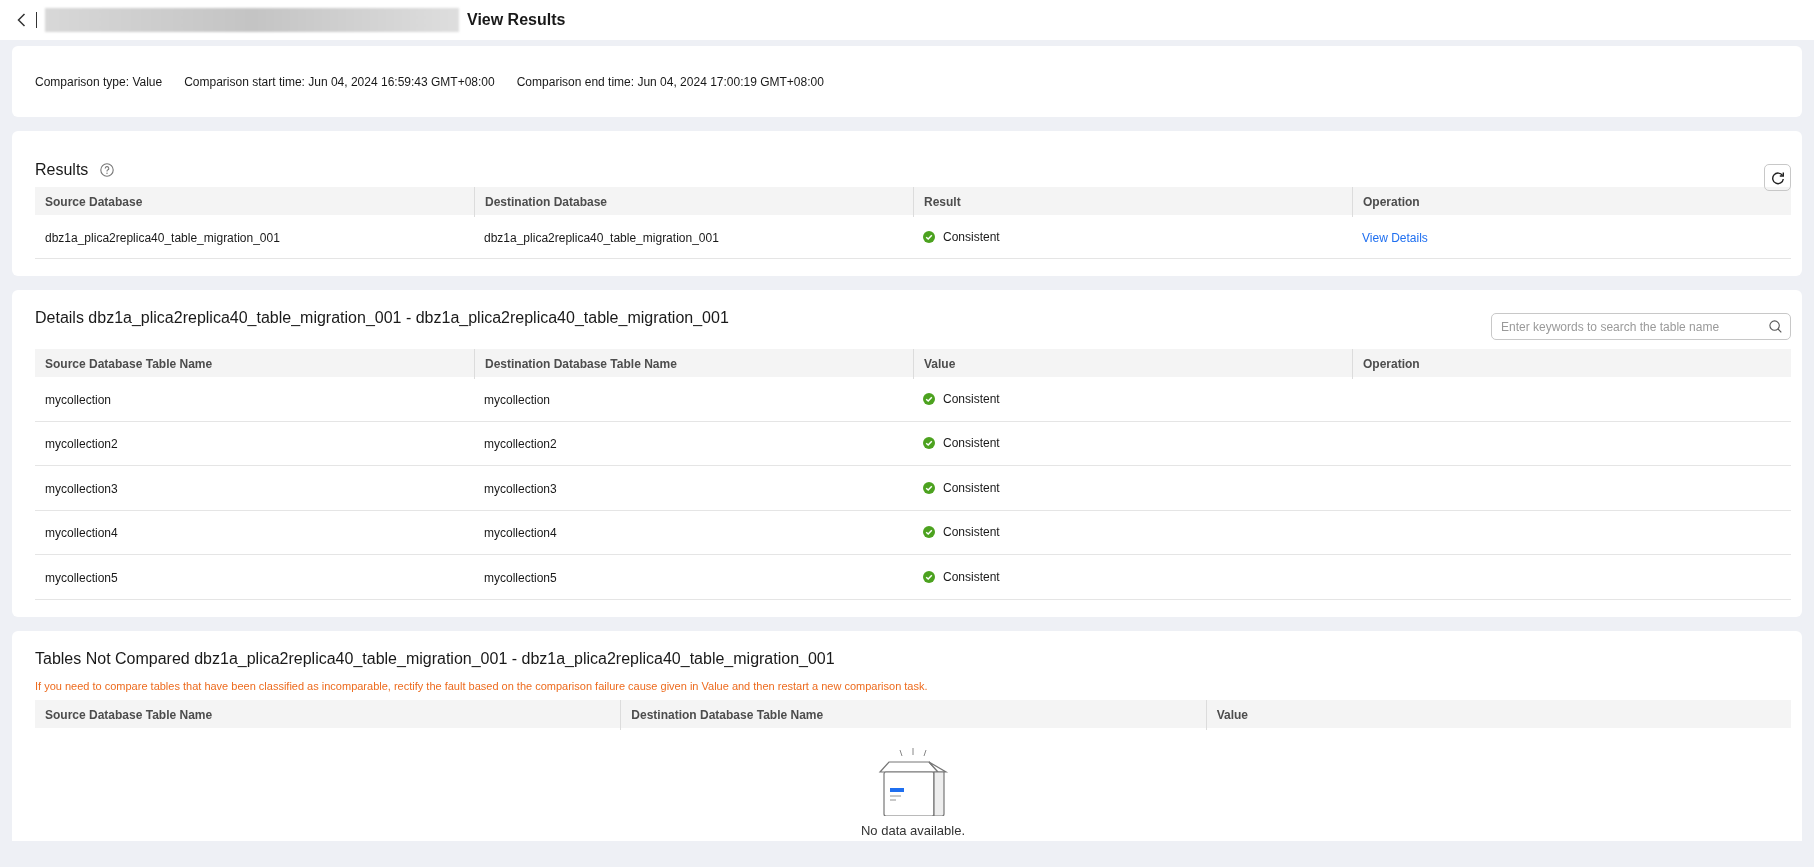 This screenshot has height=867, width=1814. Describe the element at coordinates (670, 82) in the screenshot. I see `summary-text: Comparison end time: Jun 04, 2024 17:00:19 GMT+08:00` at that location.